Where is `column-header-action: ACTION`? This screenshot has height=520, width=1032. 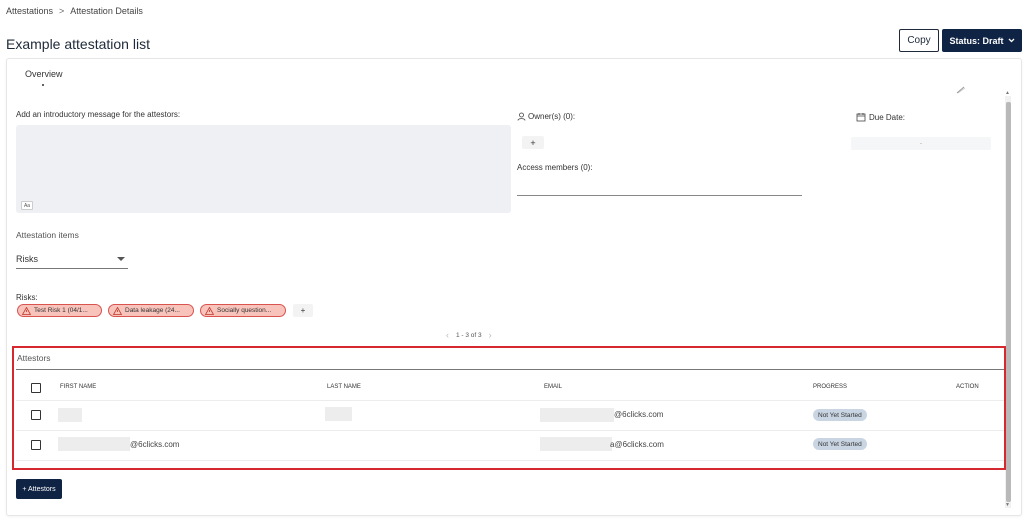 column-header-action: ACTION is located at coordinates (967, 387).